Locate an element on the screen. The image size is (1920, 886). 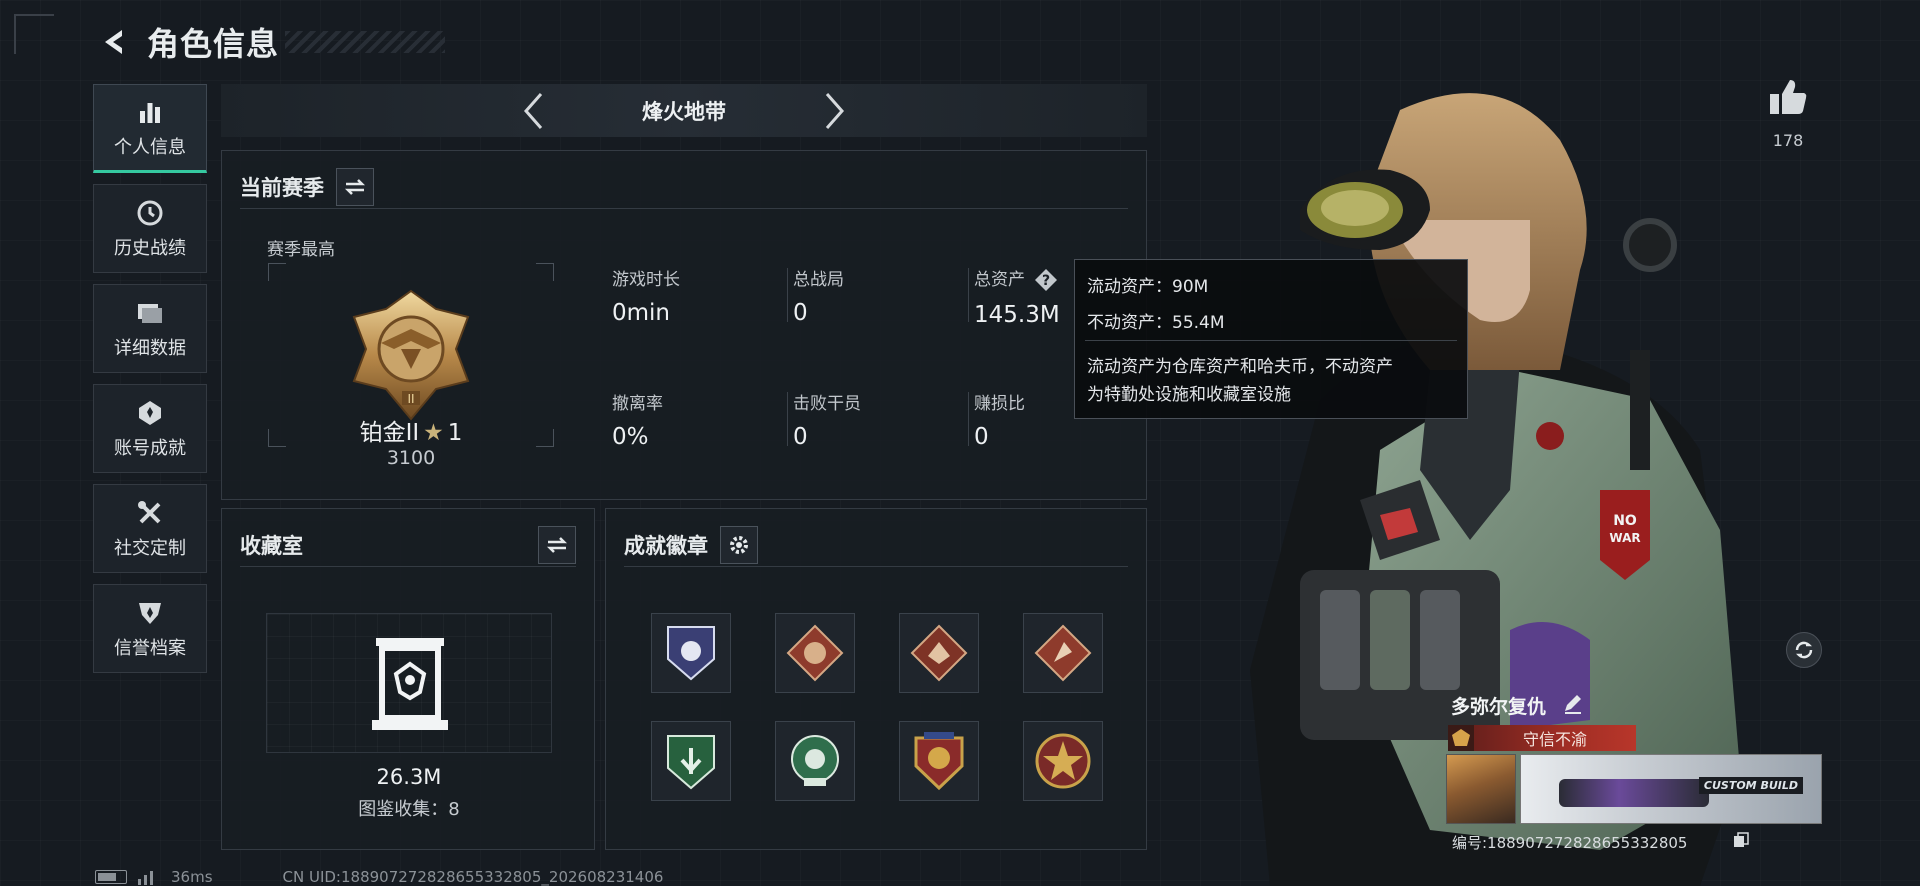
collection-value: 26.3M is located at coordinates (409, 777).